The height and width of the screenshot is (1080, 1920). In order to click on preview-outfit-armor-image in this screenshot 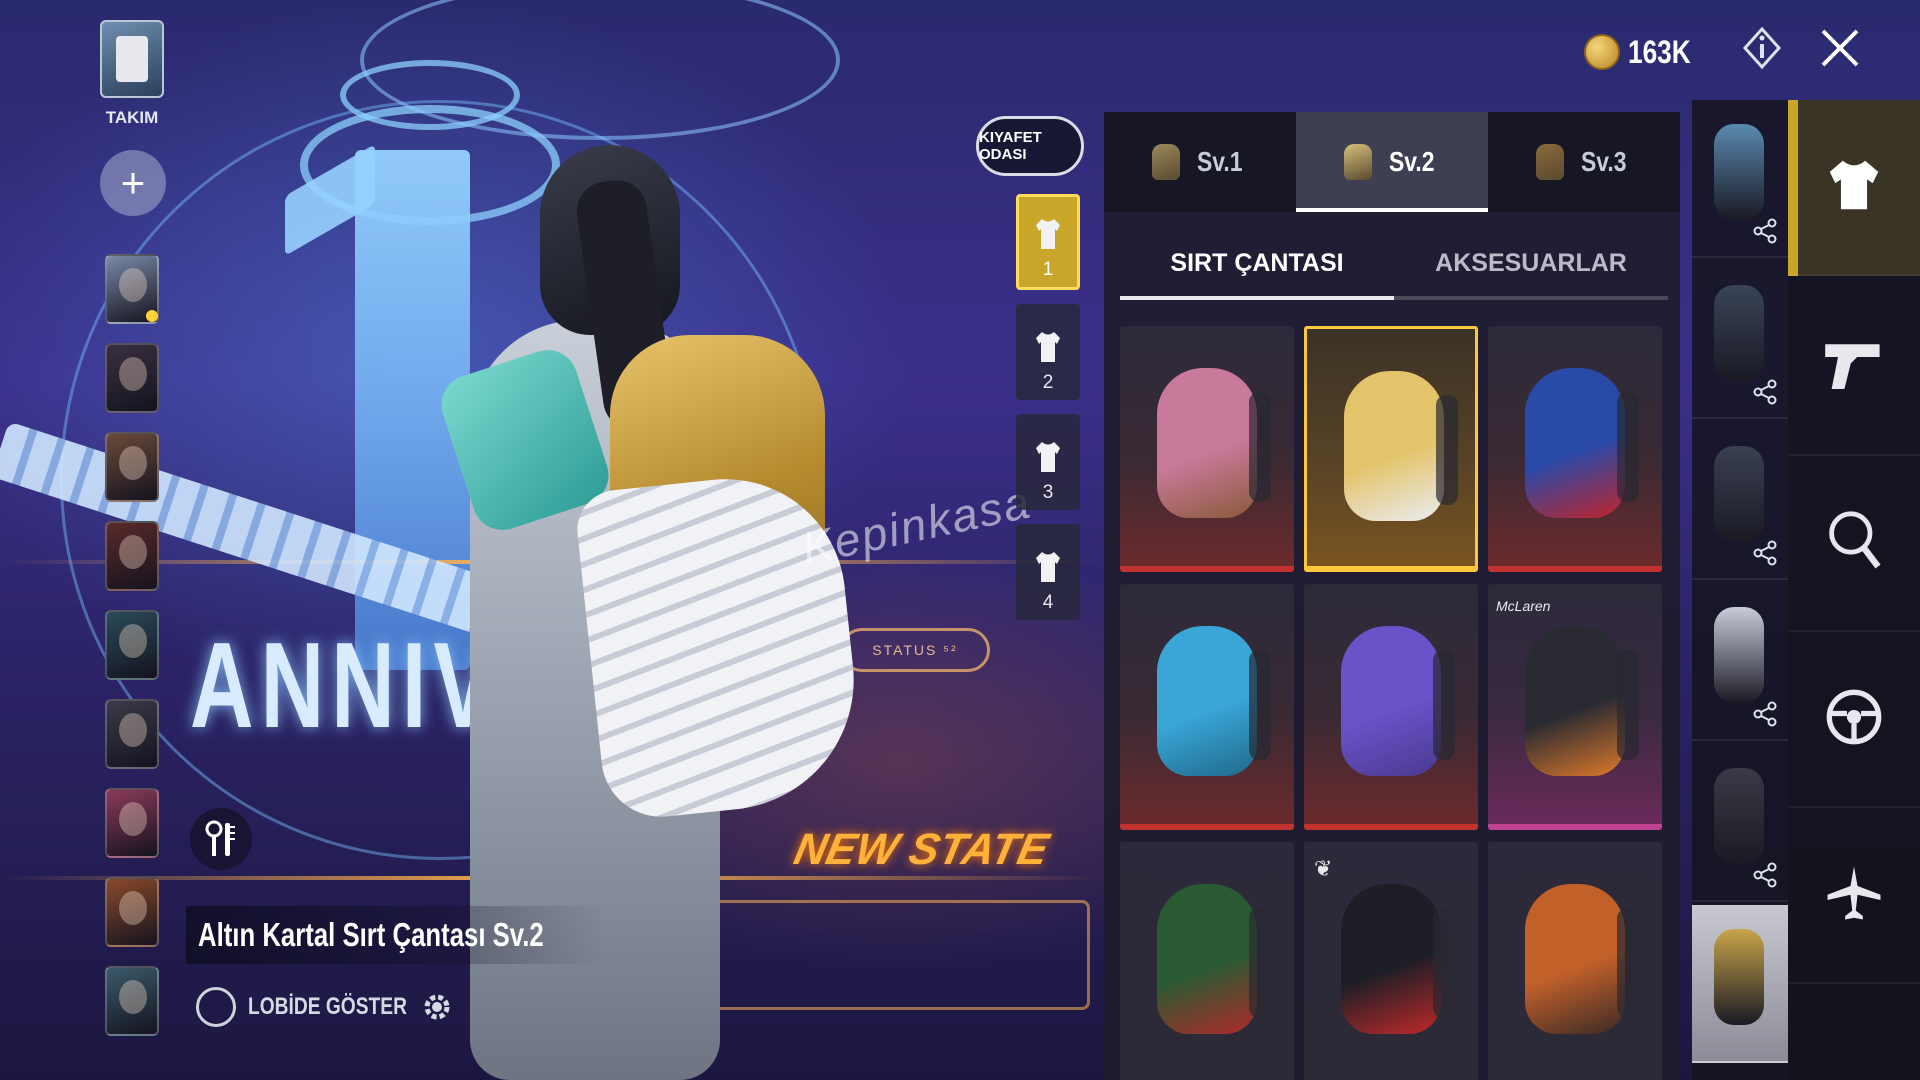, I will do `click(1739, 172)`.